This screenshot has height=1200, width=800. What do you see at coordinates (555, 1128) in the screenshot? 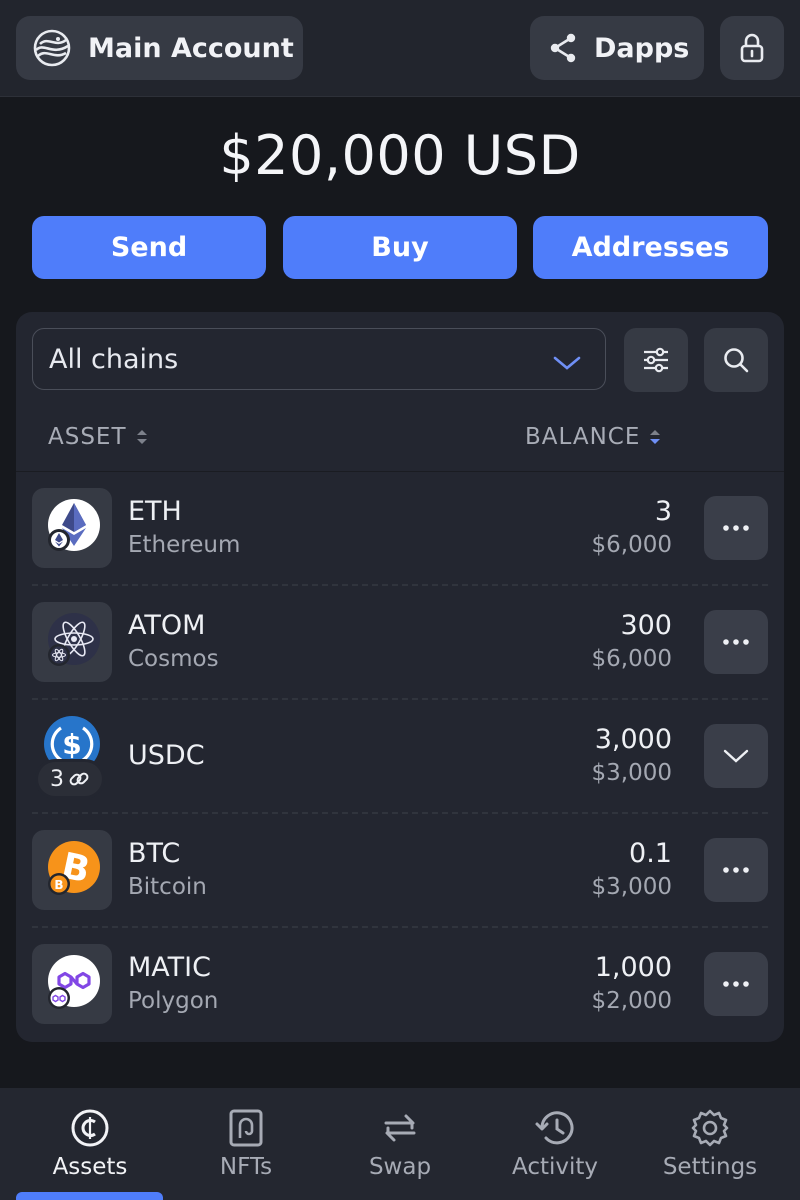
I see `history-icon` at bounding box center [555, 1128].